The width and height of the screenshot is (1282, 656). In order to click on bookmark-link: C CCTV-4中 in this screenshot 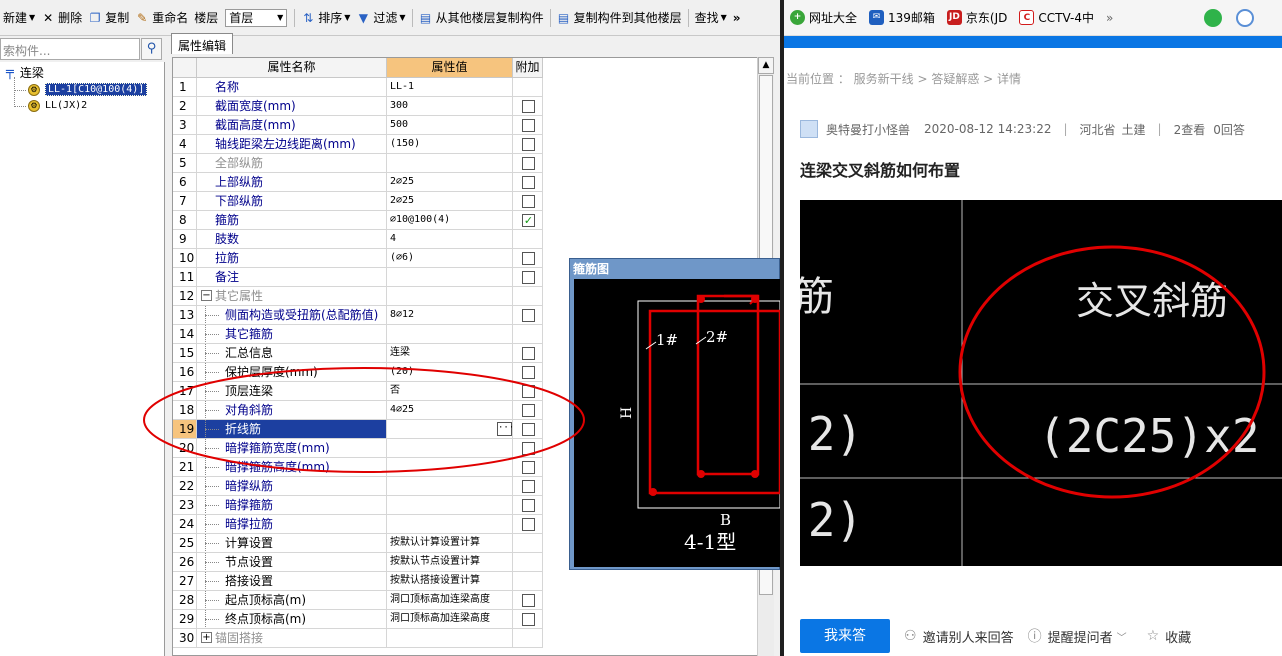, I will do `click(1056, 17)`.